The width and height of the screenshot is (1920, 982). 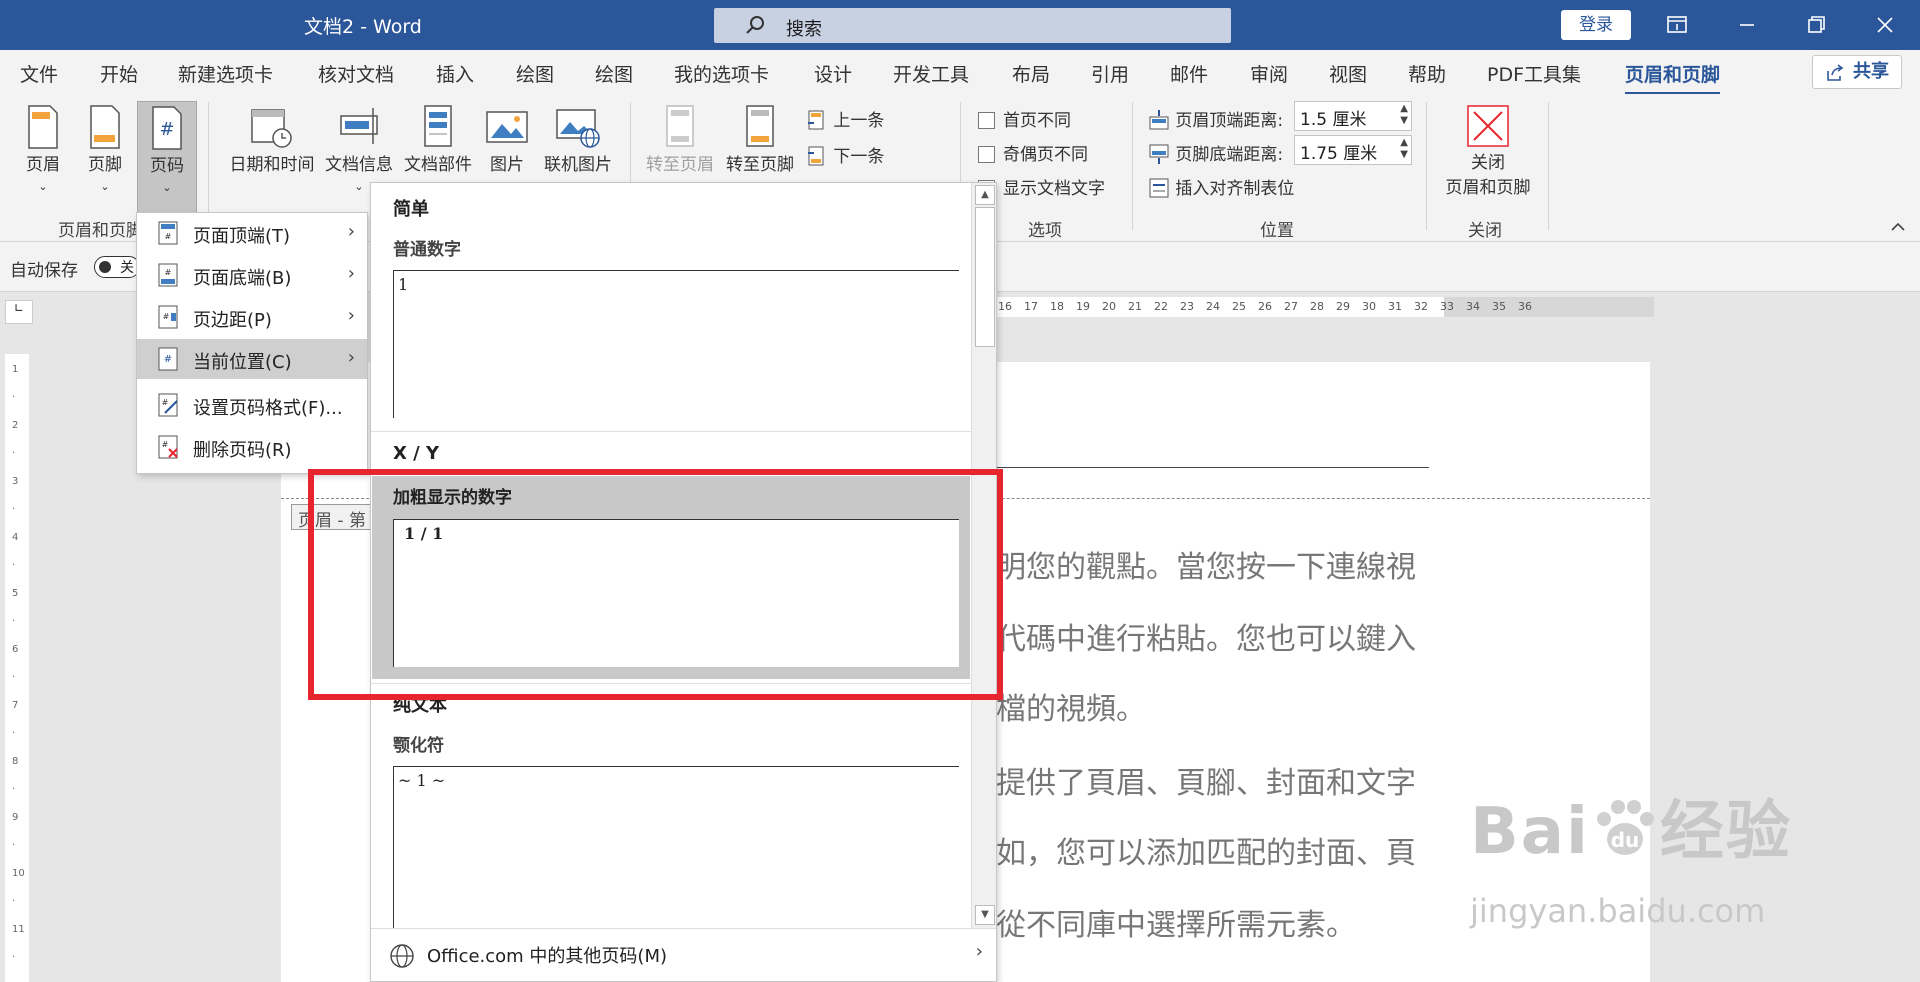 I want to click on footer-bottom-distance-label: 页脚底端距离:, so click(x=1215, y=152).